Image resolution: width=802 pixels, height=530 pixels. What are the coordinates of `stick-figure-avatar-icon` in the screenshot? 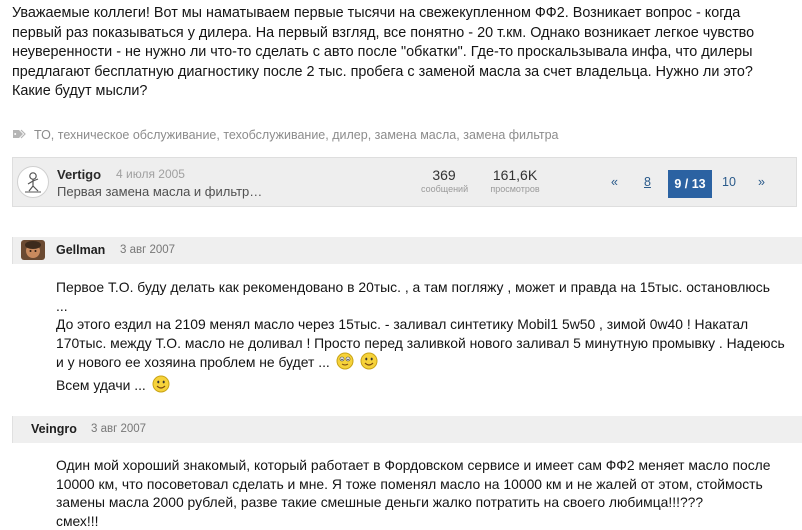 It's located at (33, 182).